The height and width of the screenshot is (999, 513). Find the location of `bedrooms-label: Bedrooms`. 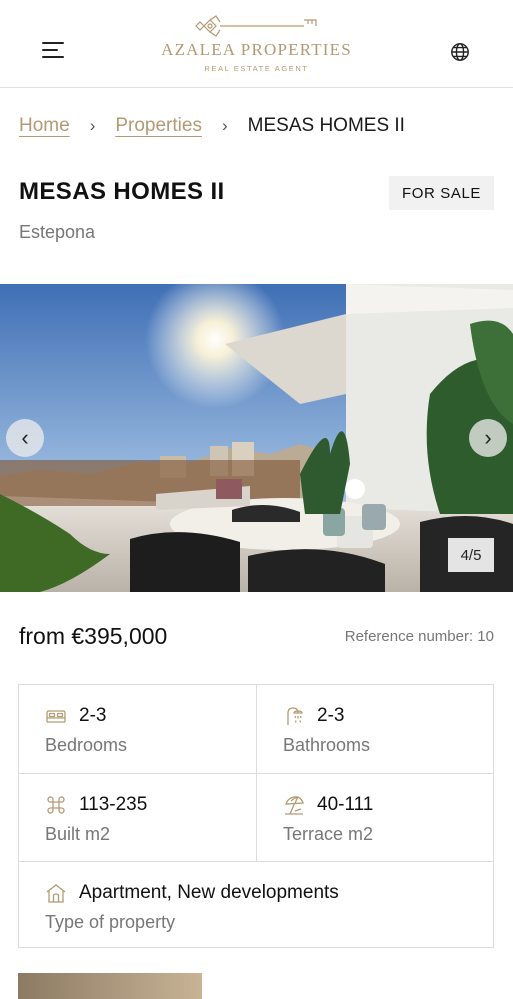

bedrooms-label: Bedrooms is located at coordinates (86, 745).